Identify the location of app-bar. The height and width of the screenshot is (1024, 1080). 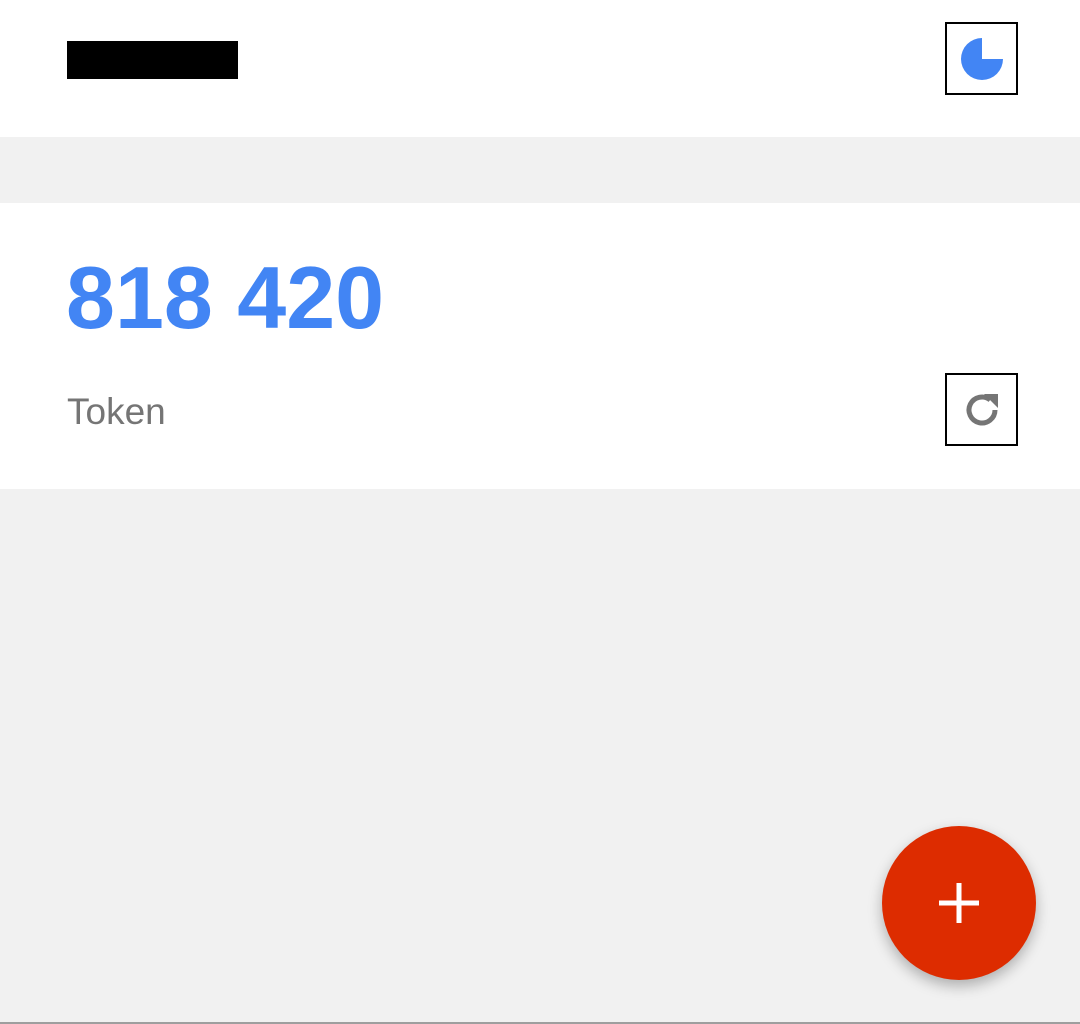
(540, 68).